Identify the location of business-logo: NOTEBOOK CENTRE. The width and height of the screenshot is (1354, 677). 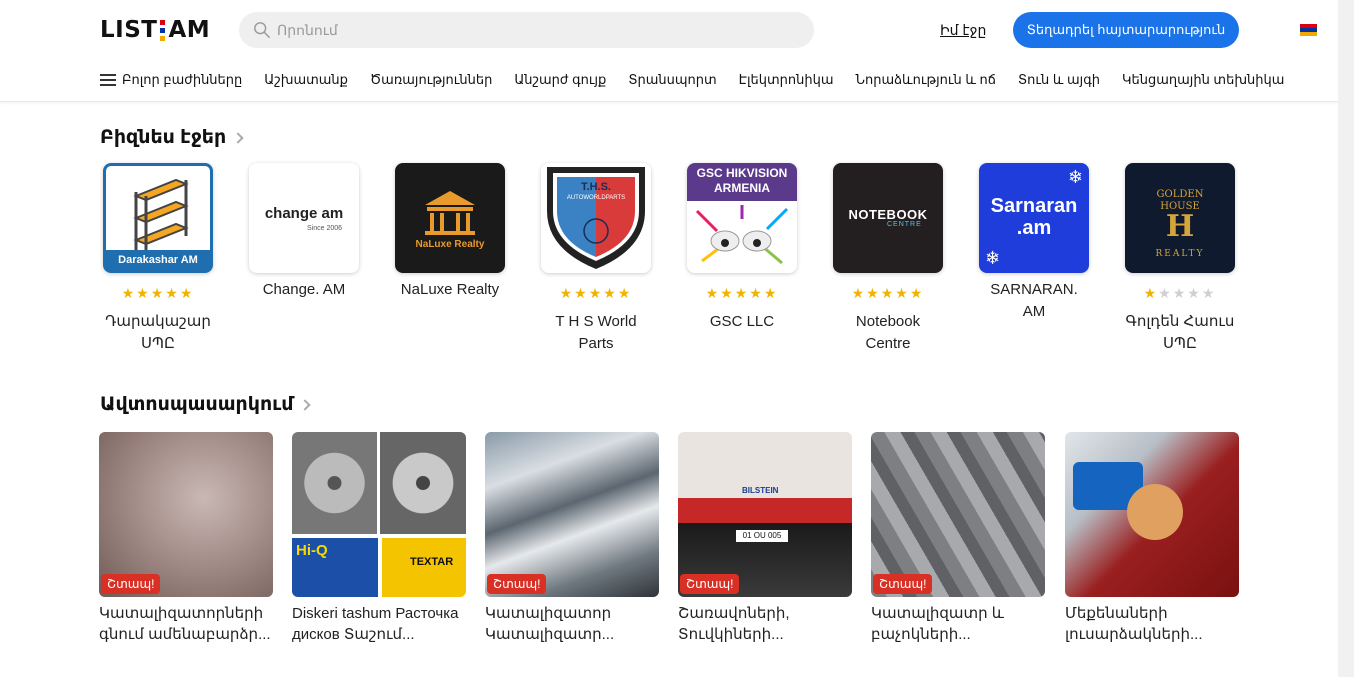
(888, 218).